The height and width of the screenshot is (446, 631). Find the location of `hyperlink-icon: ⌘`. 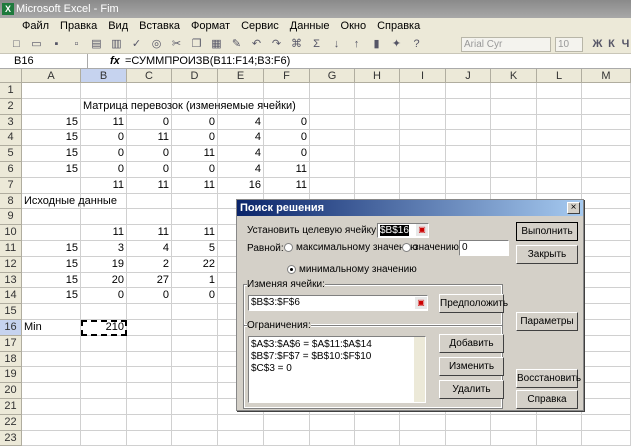

hyperlink-icon: ⌘ is located at coordinates (296, 44).